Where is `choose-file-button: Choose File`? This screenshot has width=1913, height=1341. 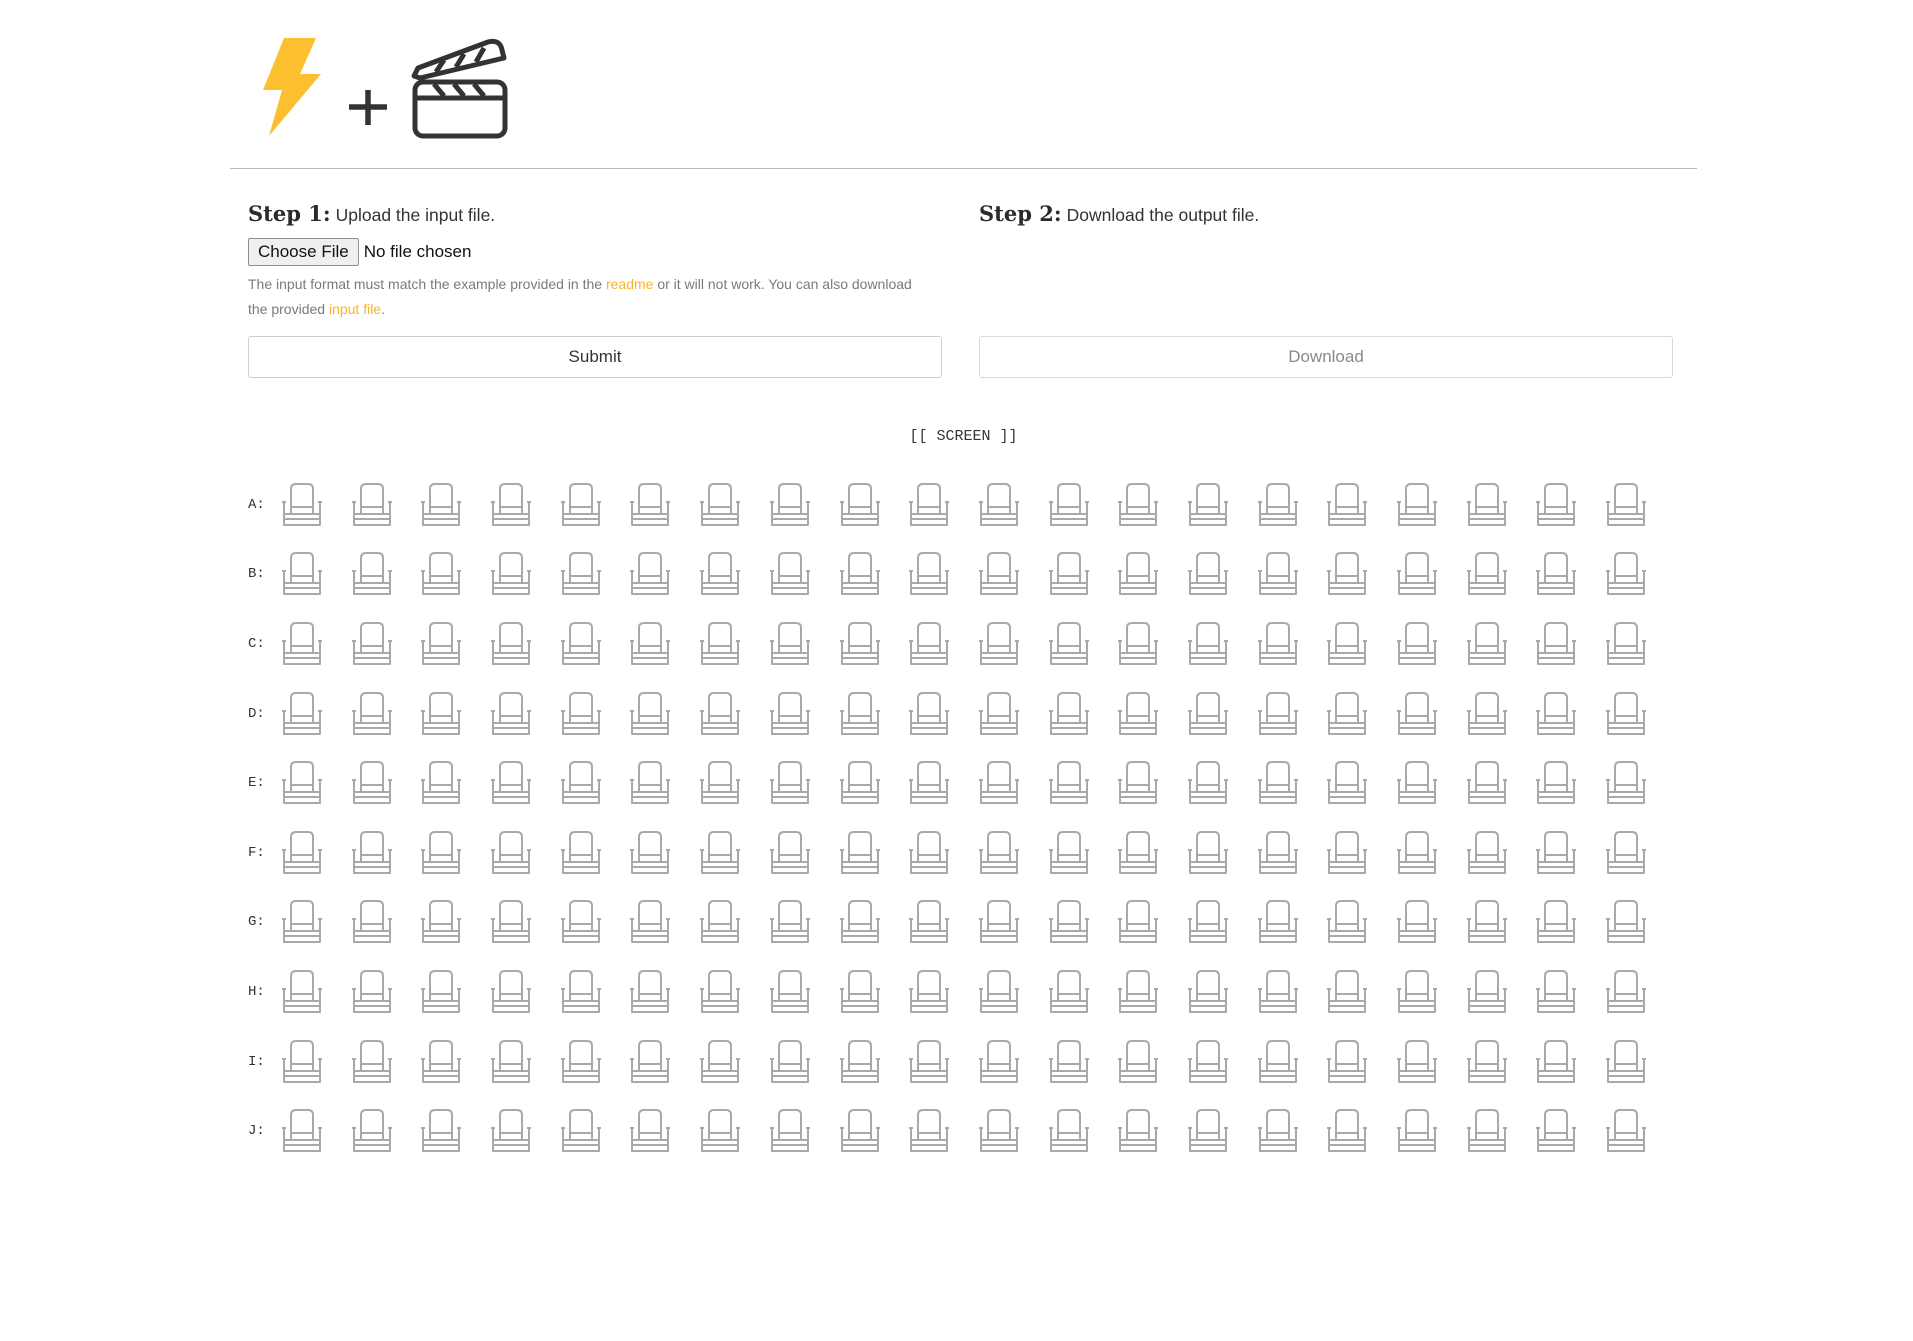
choose-file-button: Choose File is located at coordinates (303, 252).